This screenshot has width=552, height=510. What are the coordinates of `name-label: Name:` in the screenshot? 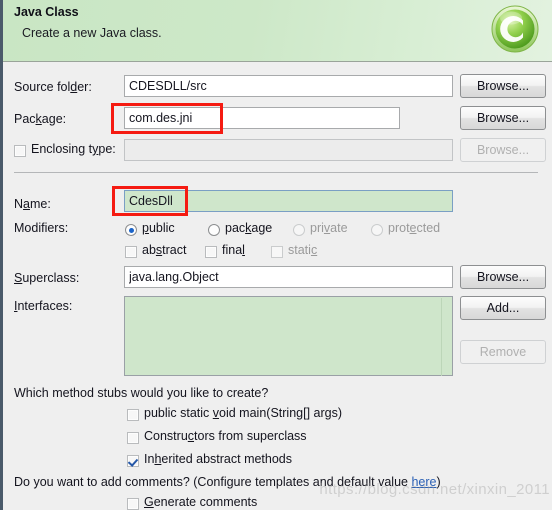 It's located at (32, 204).